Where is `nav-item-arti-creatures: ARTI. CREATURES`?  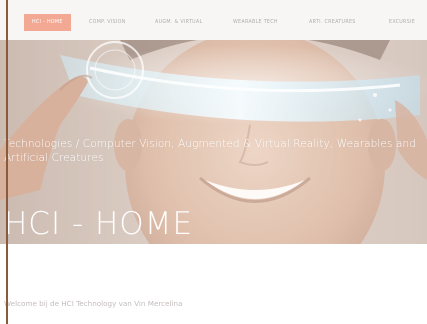
nav-item-arti-creatures: ARTI. CREATURES is located at coordinates (332, 23).